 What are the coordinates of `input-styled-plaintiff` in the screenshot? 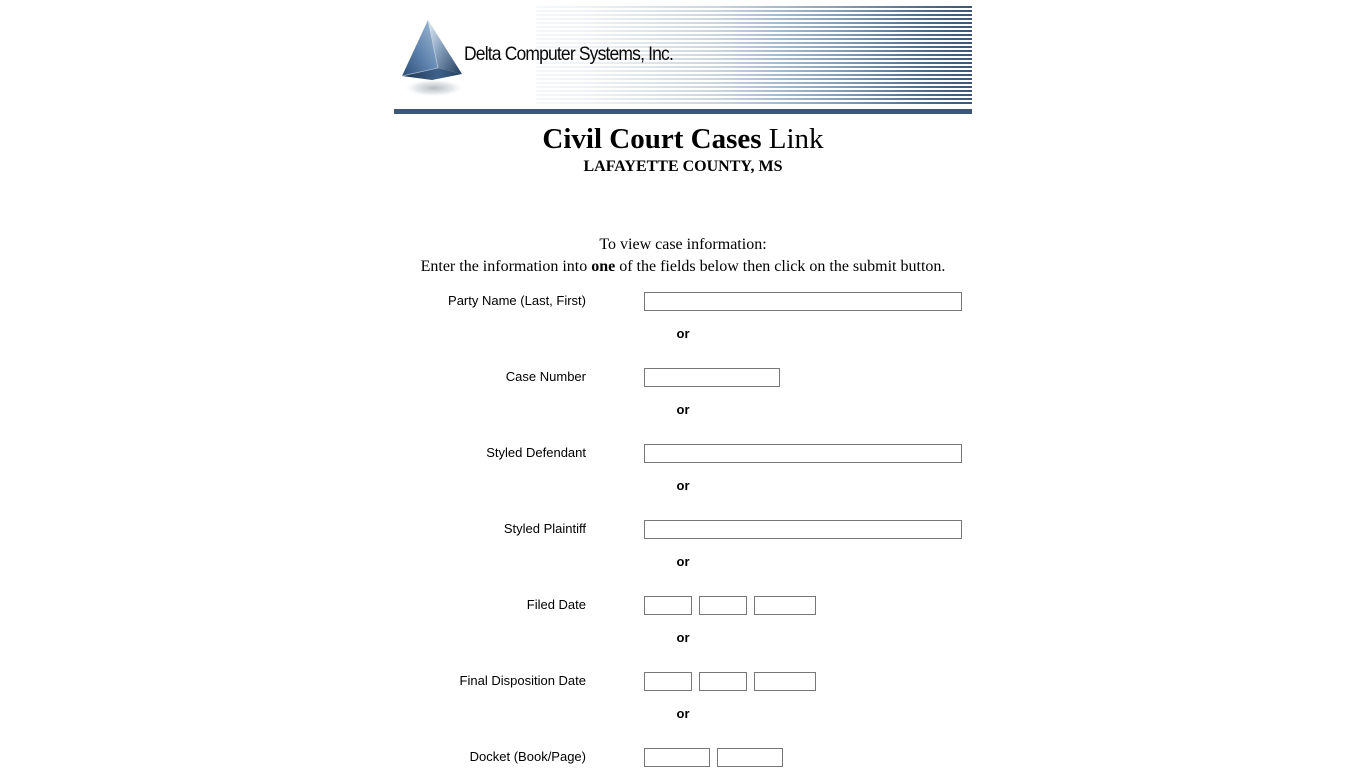 It's located at (803, 529).